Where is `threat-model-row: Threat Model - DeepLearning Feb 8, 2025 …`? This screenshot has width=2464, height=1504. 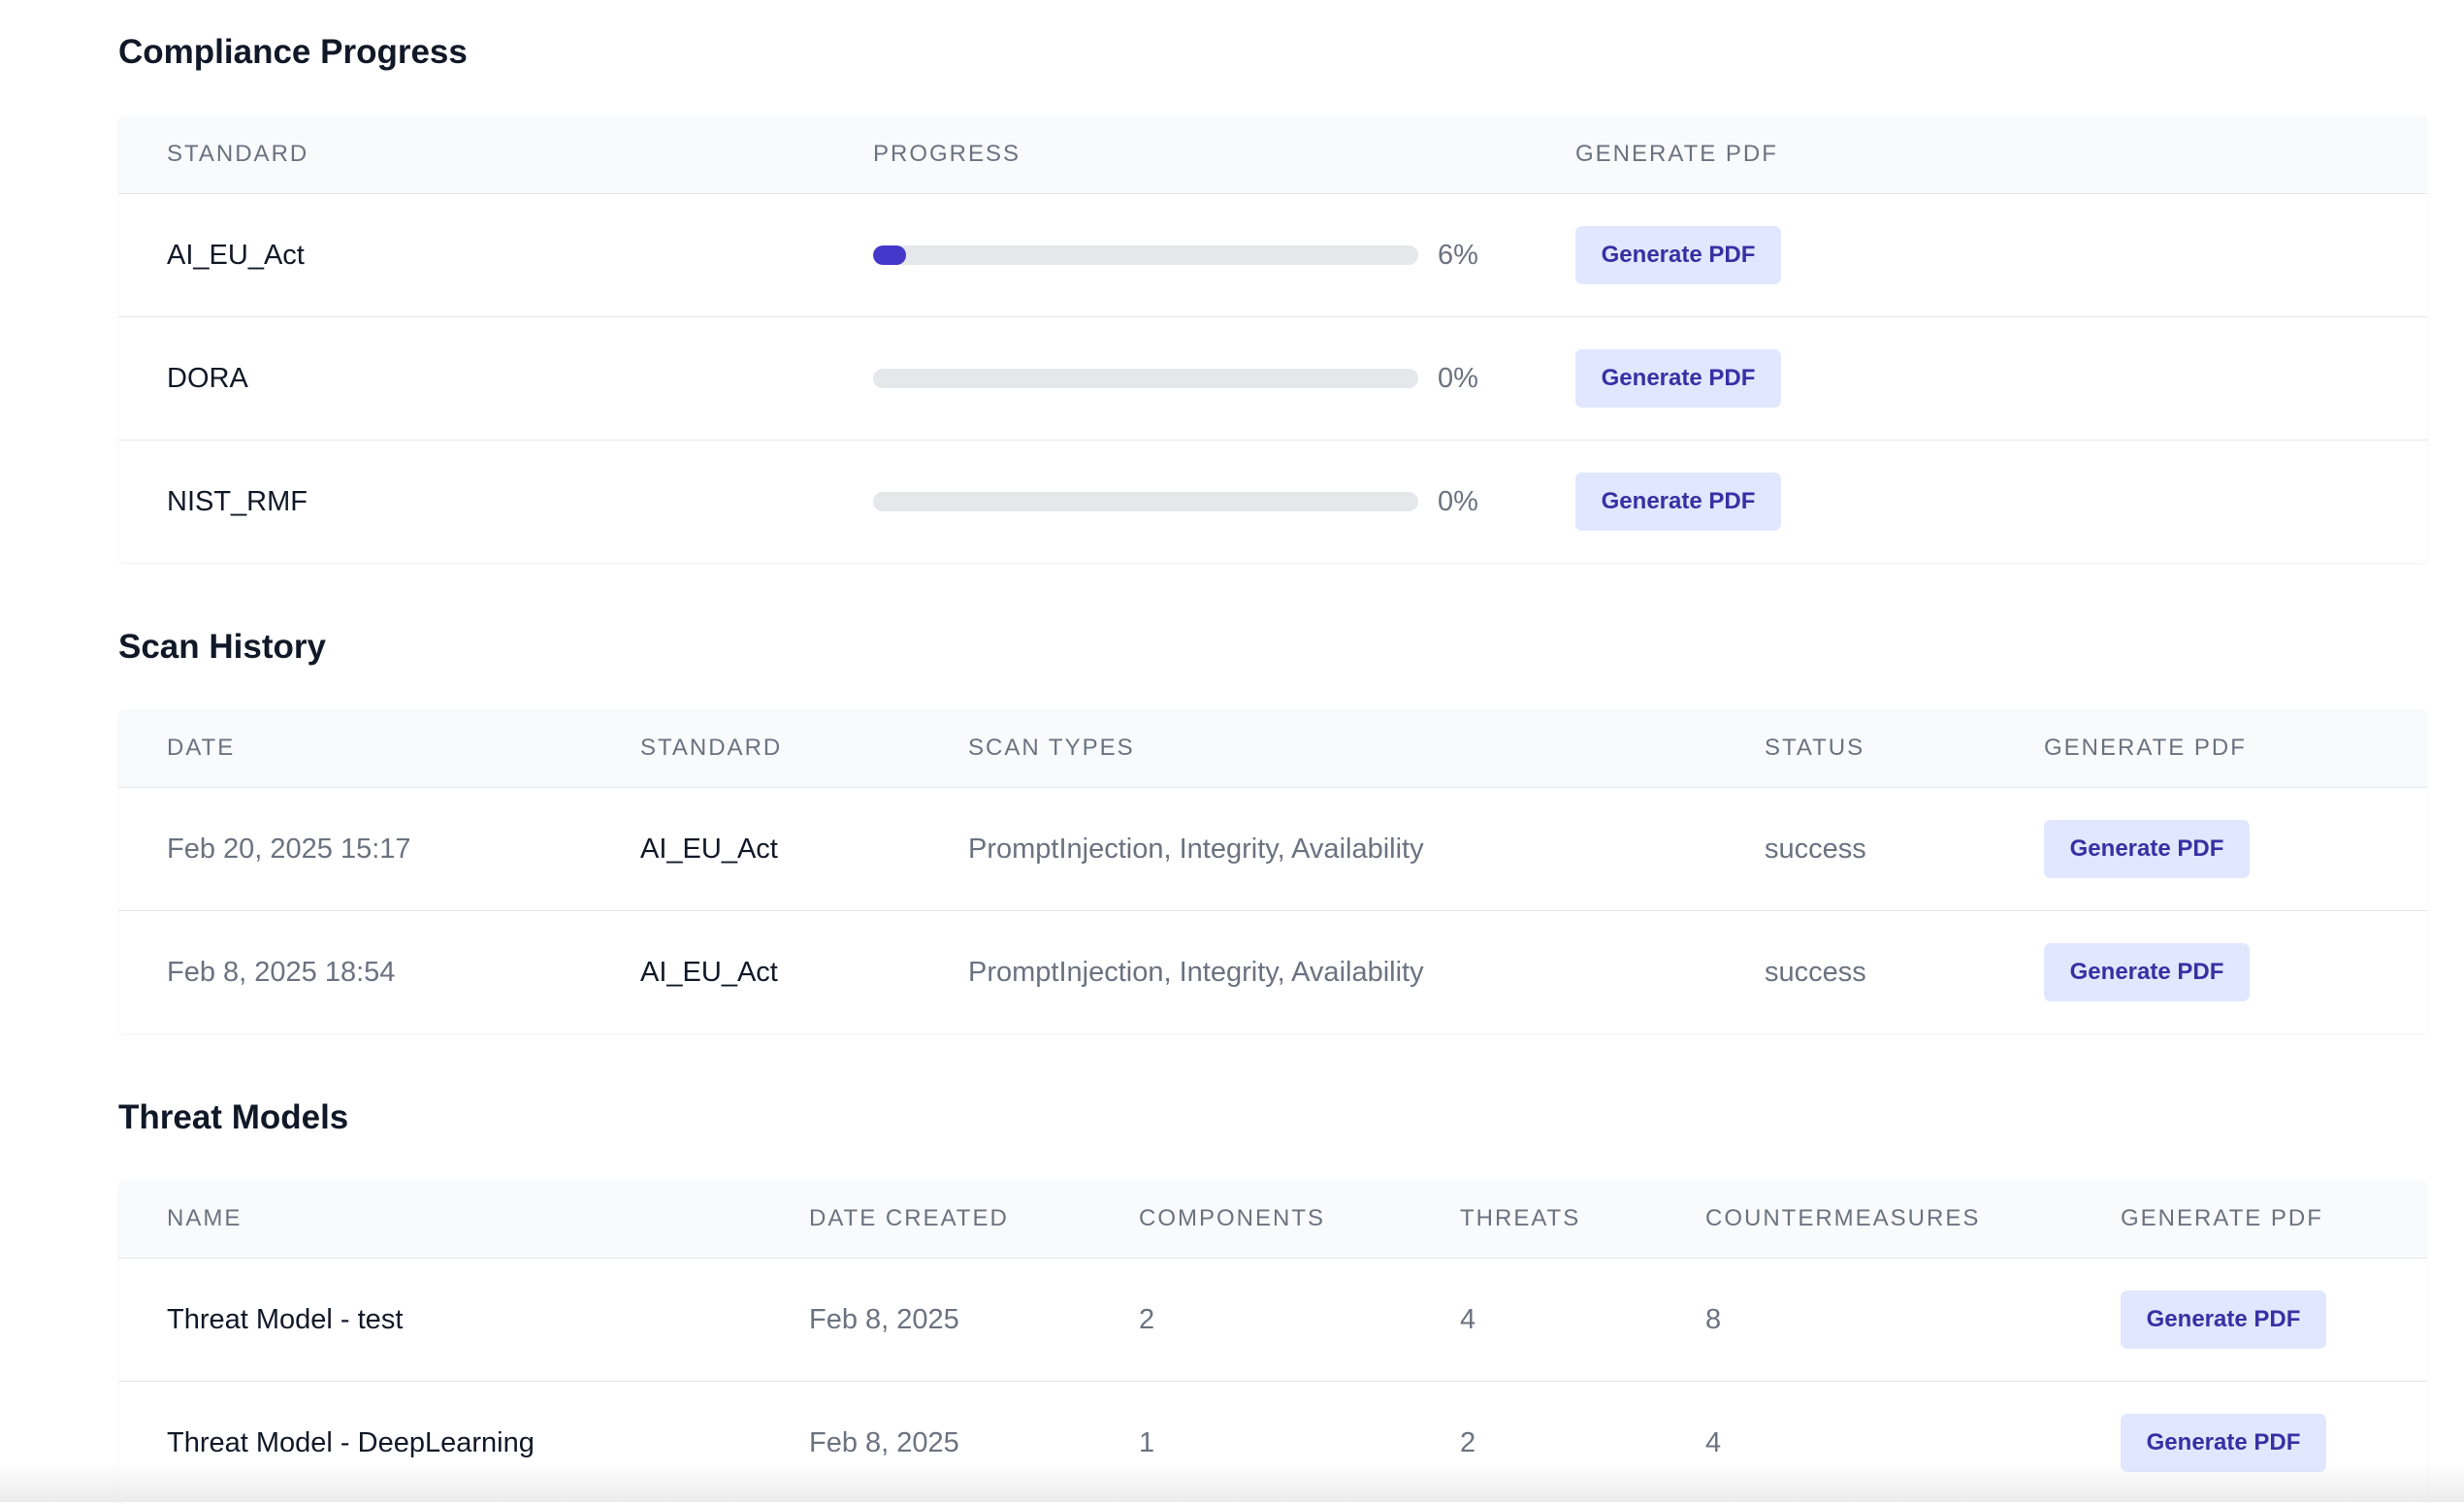
threat-model-row: Threat Model - DeepLearning Feb 8, 2025 … is located at coordinates (1272, 1443).